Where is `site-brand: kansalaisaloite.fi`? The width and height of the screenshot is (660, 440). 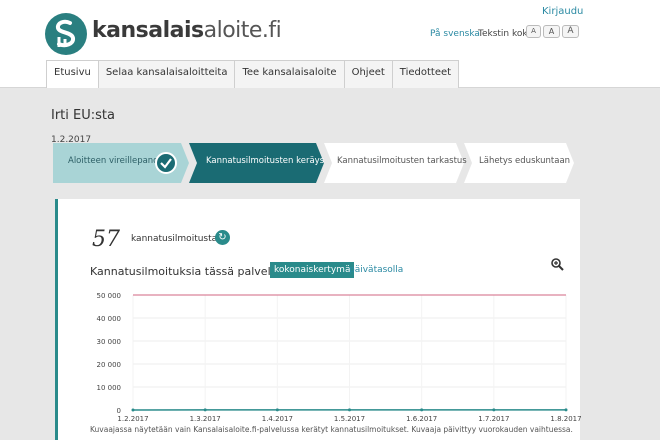 site-brand: kansalaisaloite.fi is located at coordinates (187, 30).